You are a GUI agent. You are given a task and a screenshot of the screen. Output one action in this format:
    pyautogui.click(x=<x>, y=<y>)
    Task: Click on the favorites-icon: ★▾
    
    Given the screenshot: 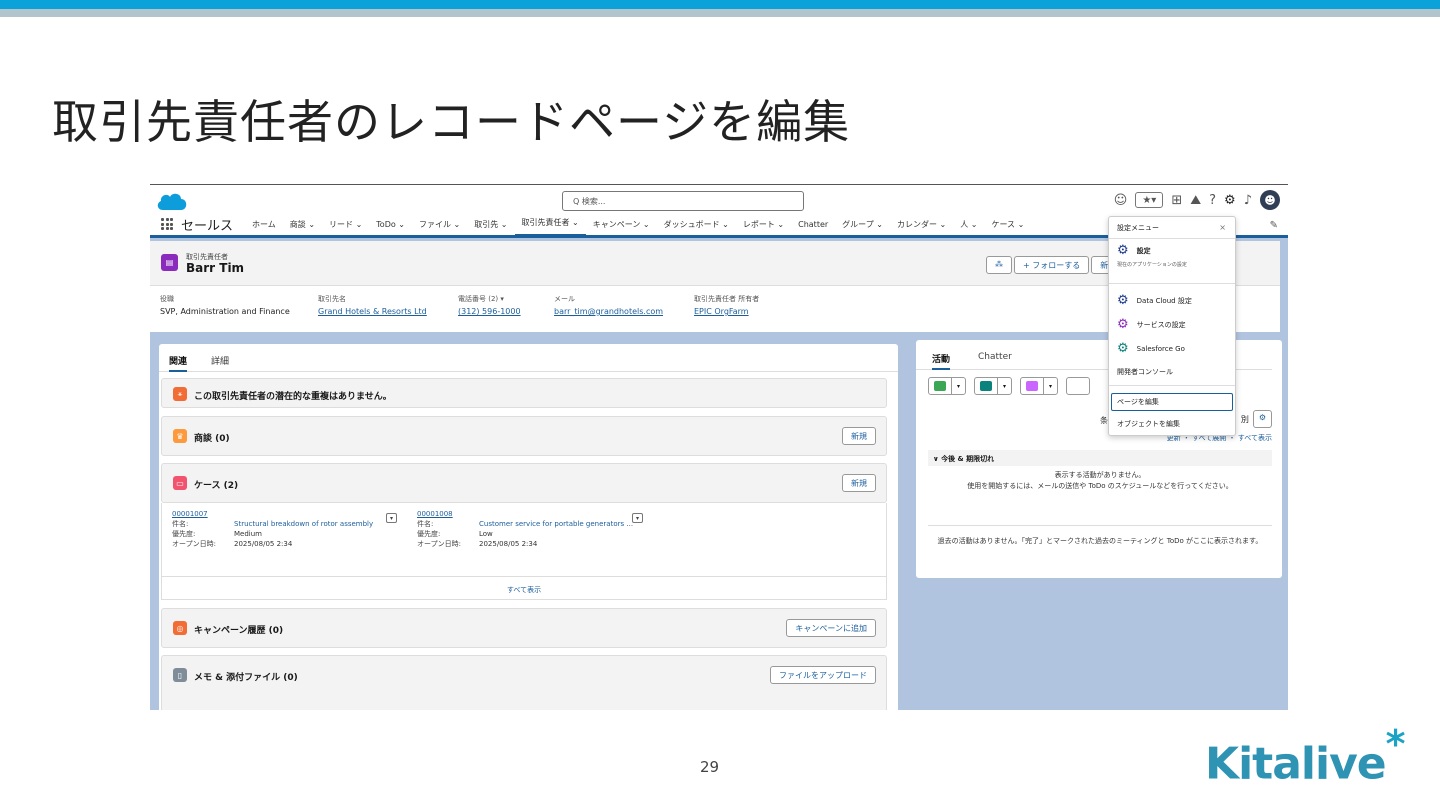 What is the action you would take?
    pyautogui.click(x=1149, y=200)
    